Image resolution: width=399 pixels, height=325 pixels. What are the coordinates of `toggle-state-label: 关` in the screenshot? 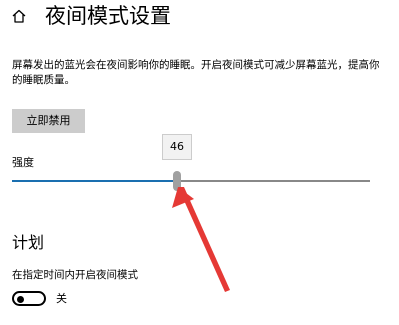 It's located at (61, 298).